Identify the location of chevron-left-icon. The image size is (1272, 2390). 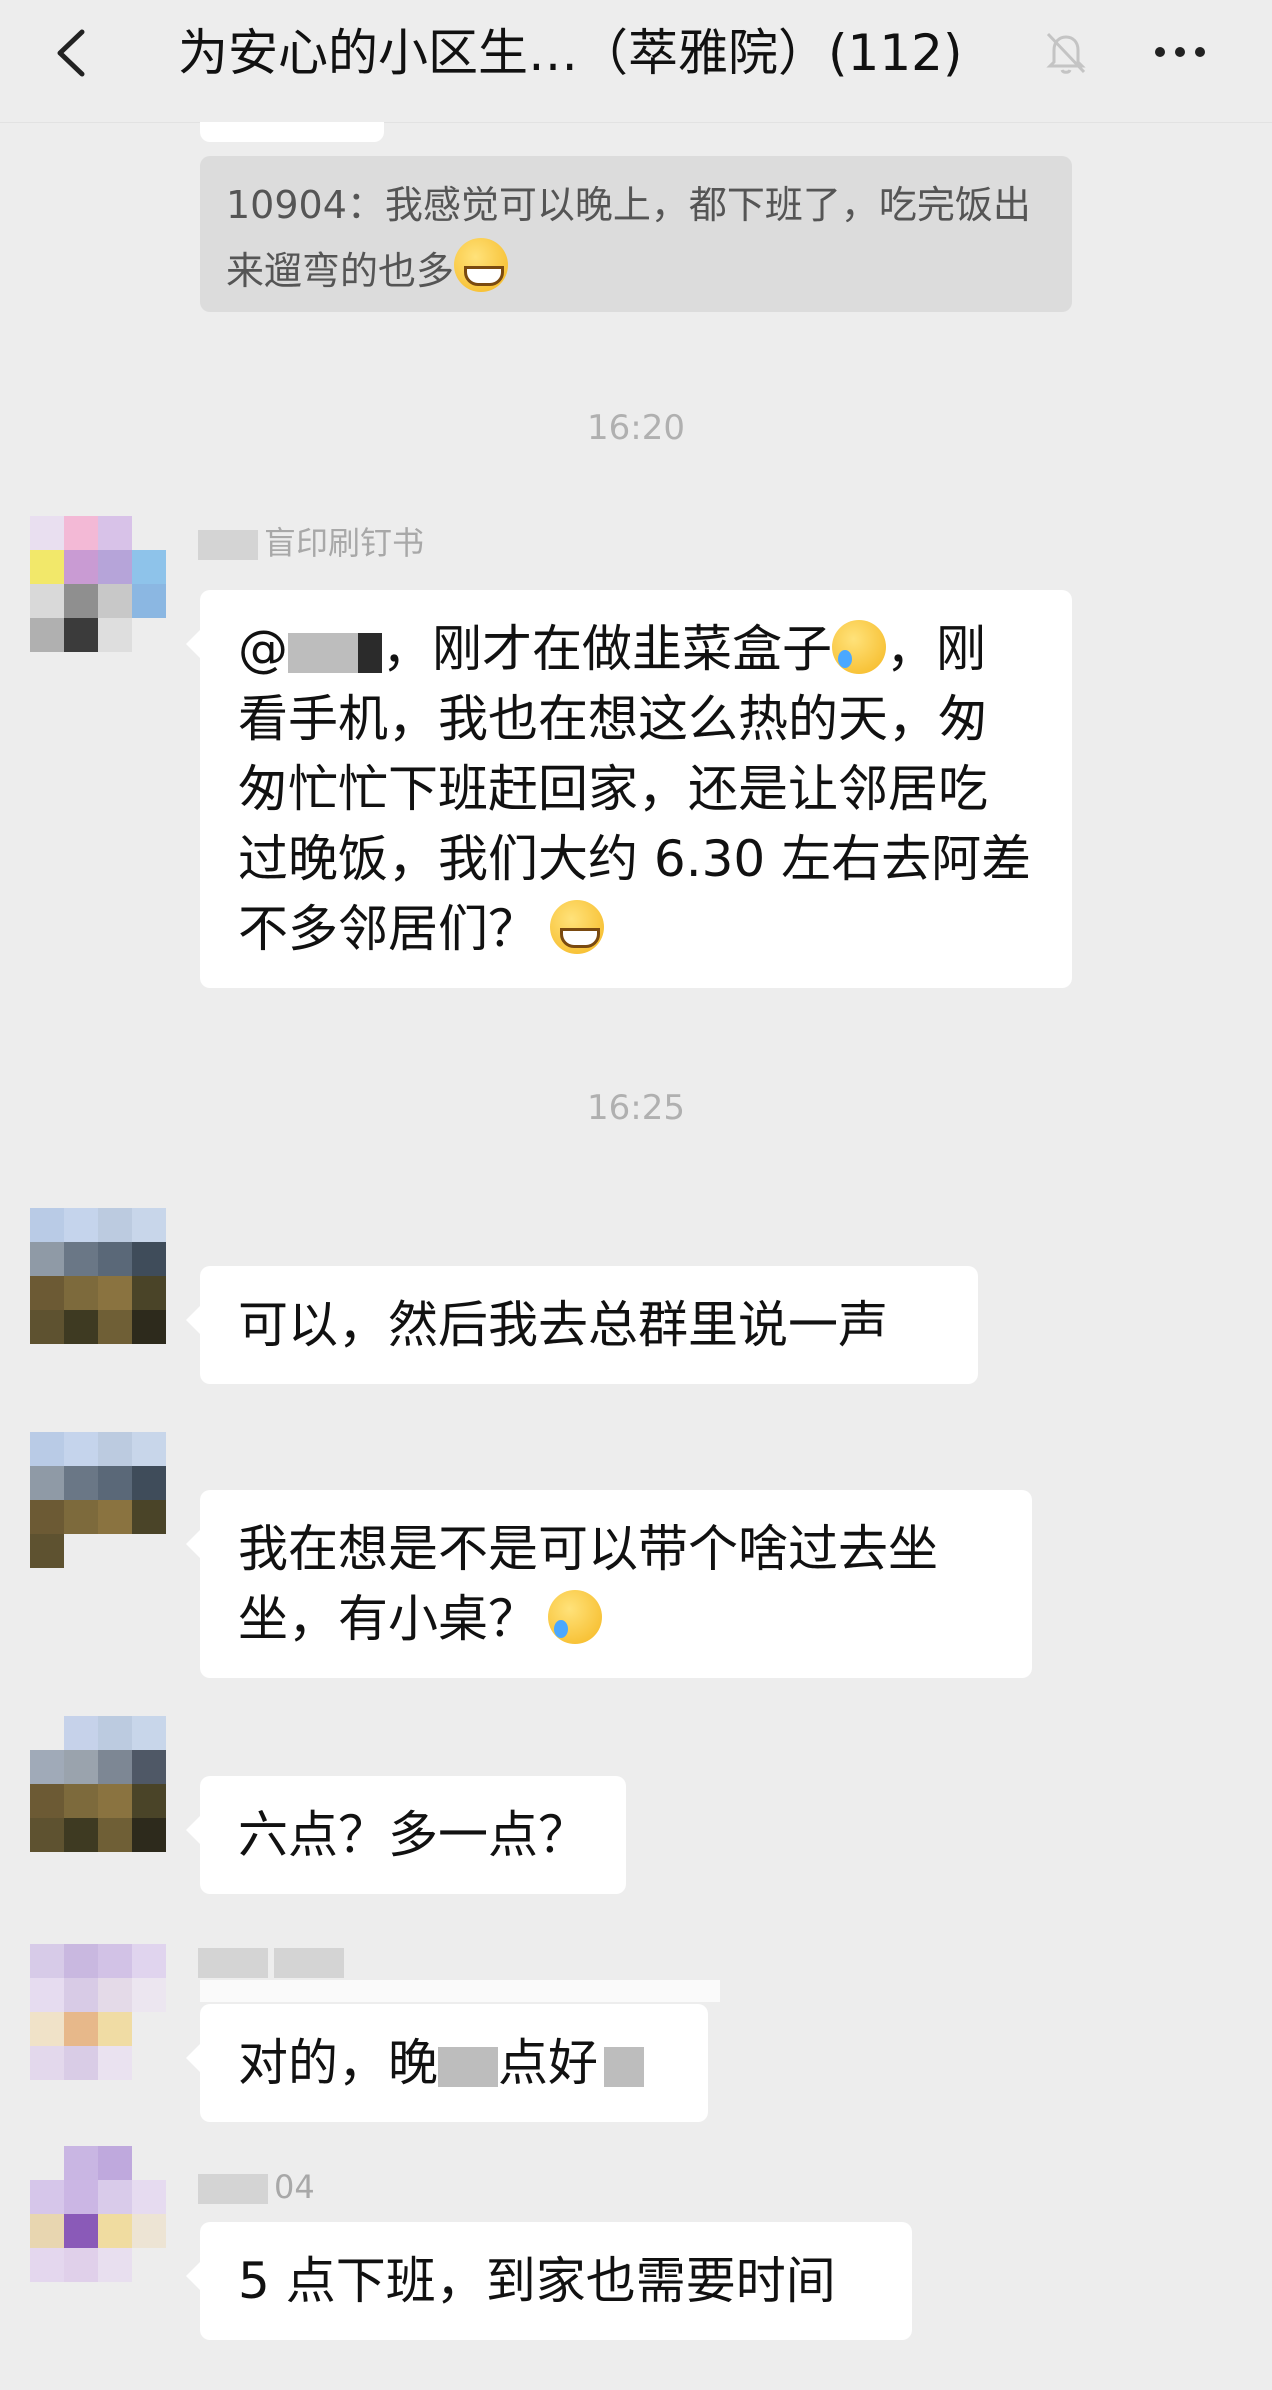
(71, 53).